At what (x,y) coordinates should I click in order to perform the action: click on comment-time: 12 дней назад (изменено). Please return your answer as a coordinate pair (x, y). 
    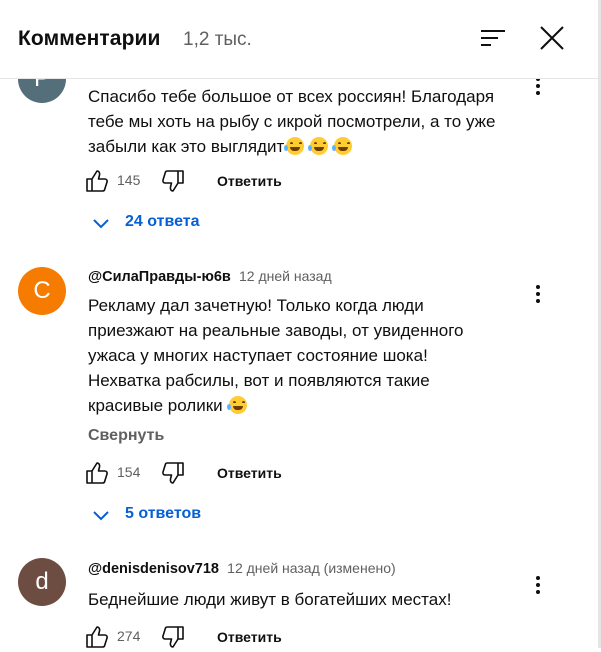
    Looking at the image, I should click on (311, 568).